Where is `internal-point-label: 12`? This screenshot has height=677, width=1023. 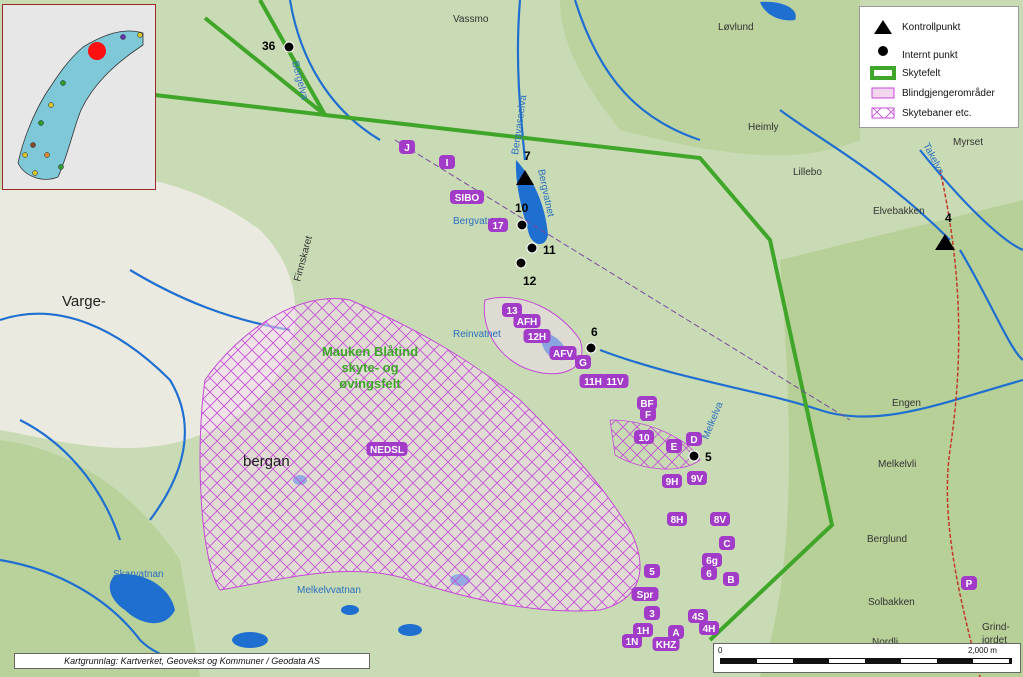
internal-point-label: 12 is located at coordinates (530, 281).